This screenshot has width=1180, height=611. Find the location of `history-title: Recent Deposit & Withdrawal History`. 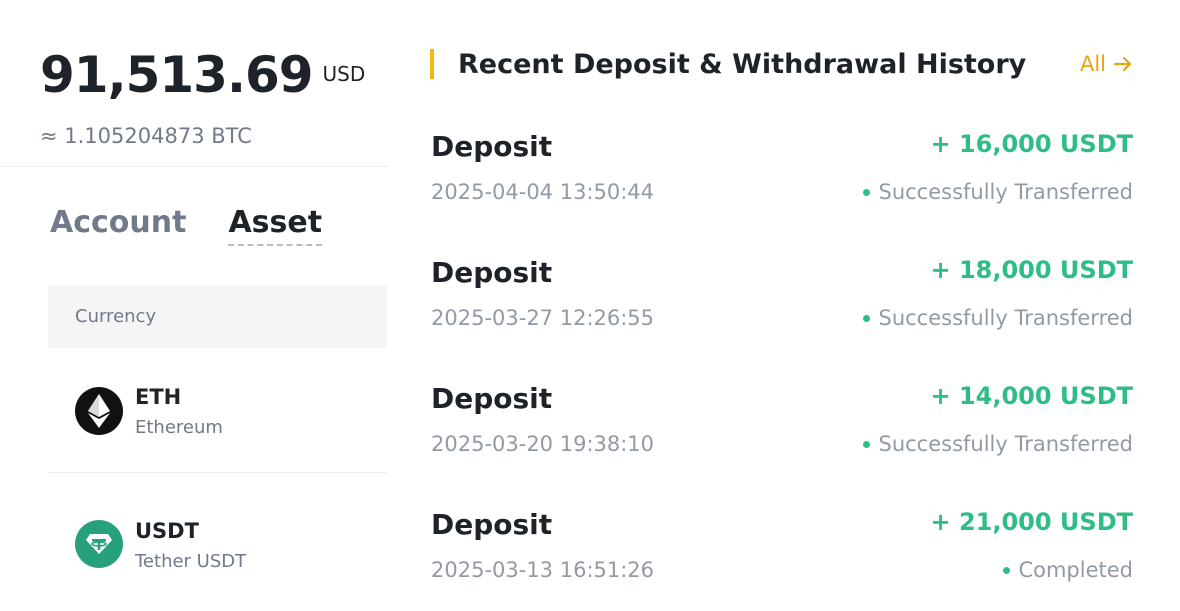

history-title: Recent Deposit & Withdrawal History is located at coordinates (742, 64).